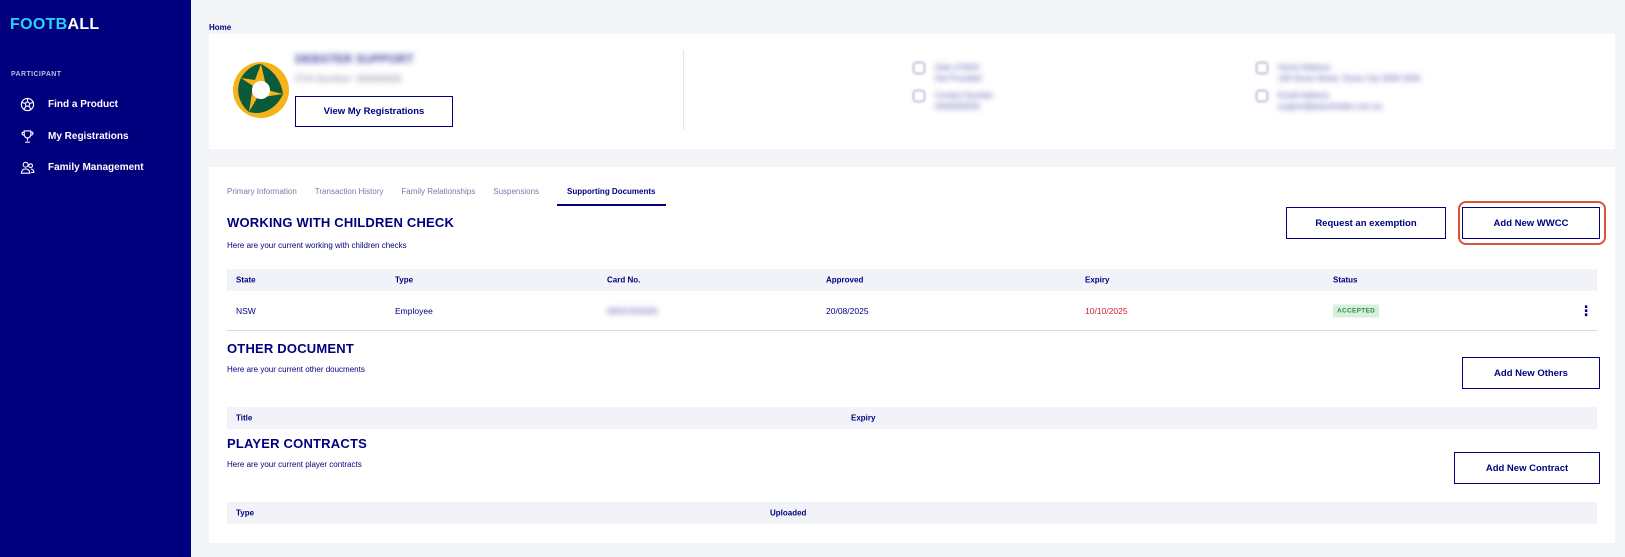 This screenshot has height=557, width=1625. What do you see at coordinates (349, 196) in the screenshot?
I see `tab-transaction-history: Transaction History` at bounding box center [349, 196].